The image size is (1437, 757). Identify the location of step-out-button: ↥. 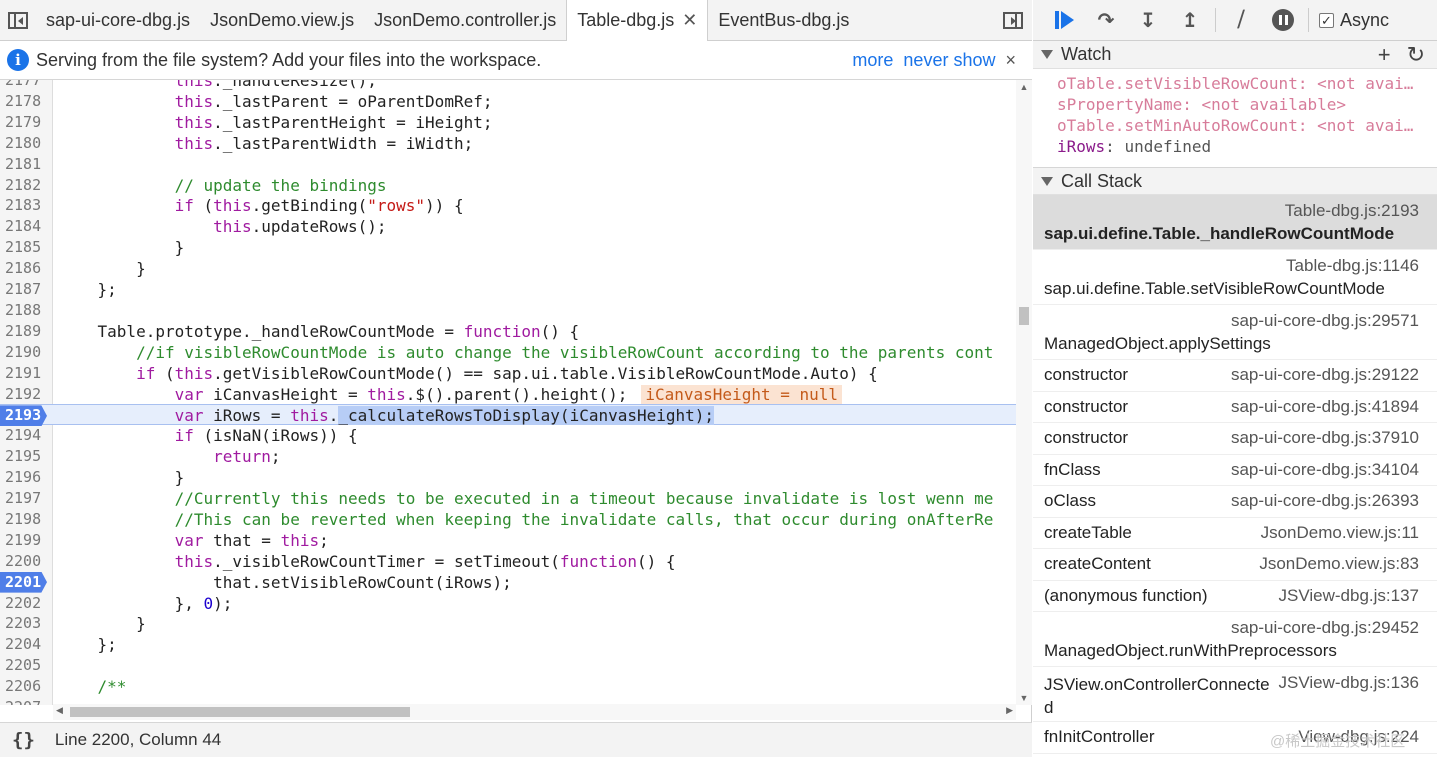
(1190, 20).